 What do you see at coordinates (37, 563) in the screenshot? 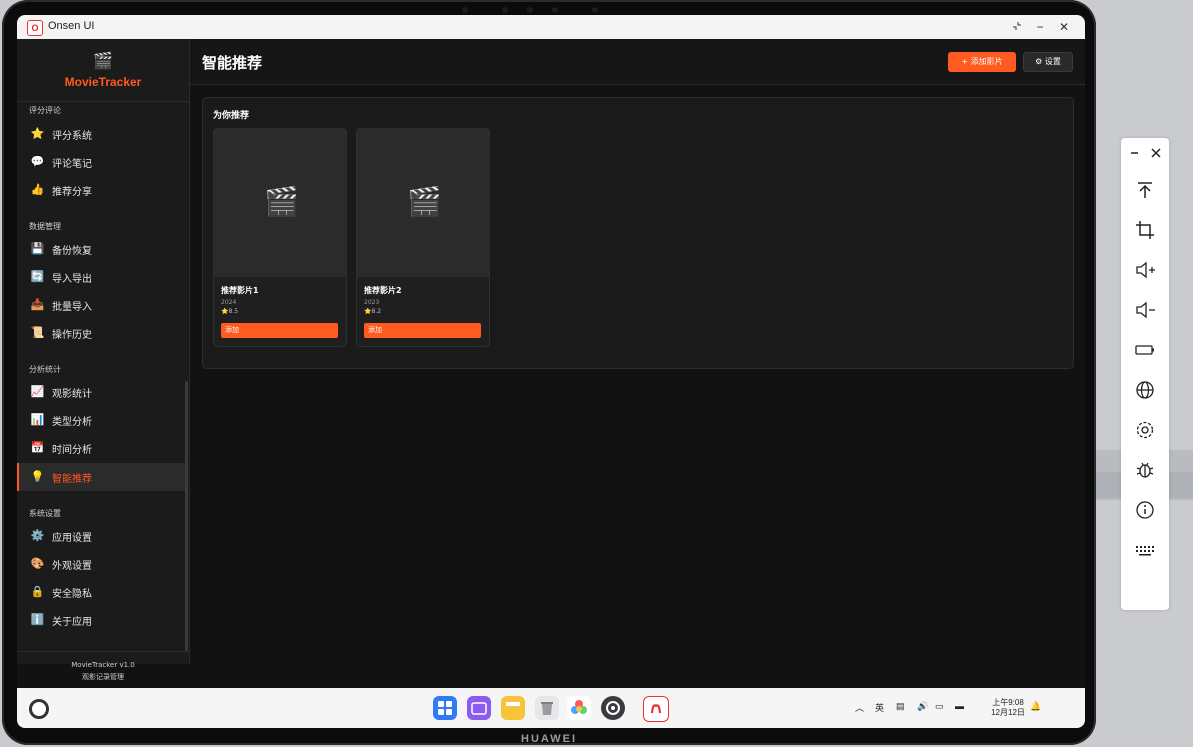
I see `palette-icon: 🎨` at bounding box center [37, 563].